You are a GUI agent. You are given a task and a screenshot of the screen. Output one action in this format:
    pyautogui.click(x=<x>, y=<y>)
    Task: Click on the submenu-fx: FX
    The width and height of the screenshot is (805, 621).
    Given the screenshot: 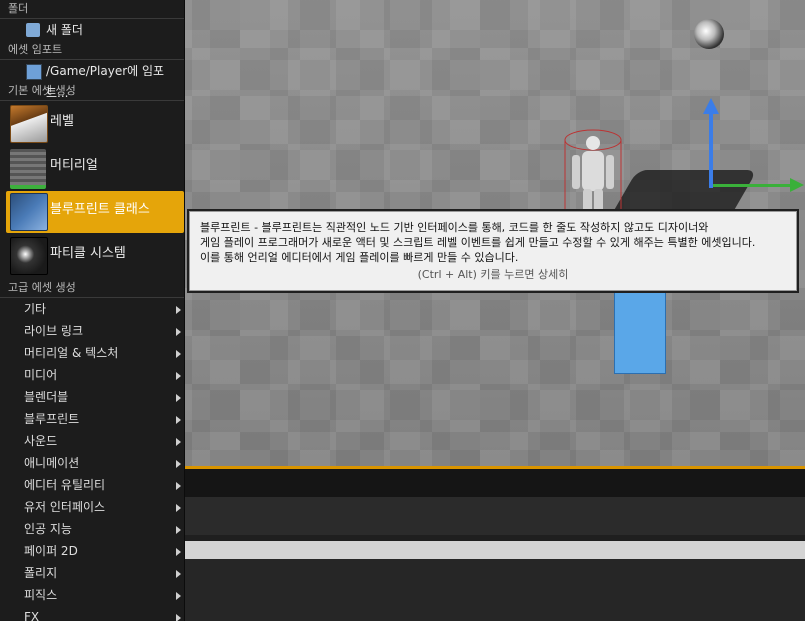 What is the action you would take?
    pyautogui.click(x=92, y=613)
    